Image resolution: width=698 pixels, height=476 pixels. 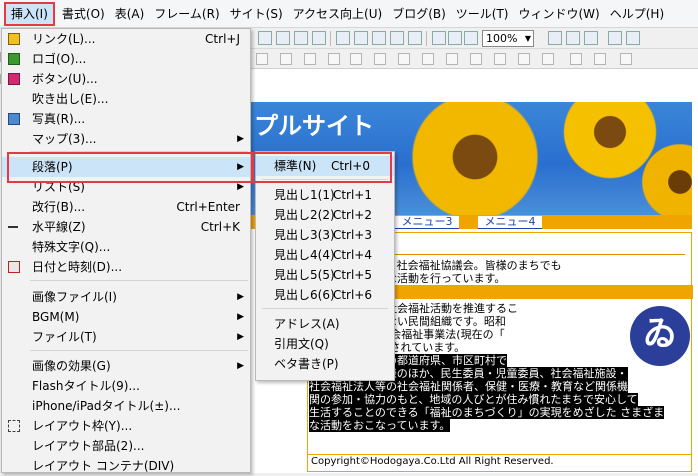 I want to click on link-icon, so click(x=14, y=39).